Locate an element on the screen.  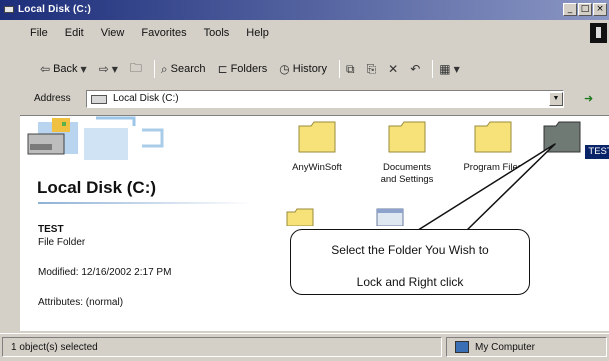
move-to-button: ⧉ is located at coordinates (350, 69).